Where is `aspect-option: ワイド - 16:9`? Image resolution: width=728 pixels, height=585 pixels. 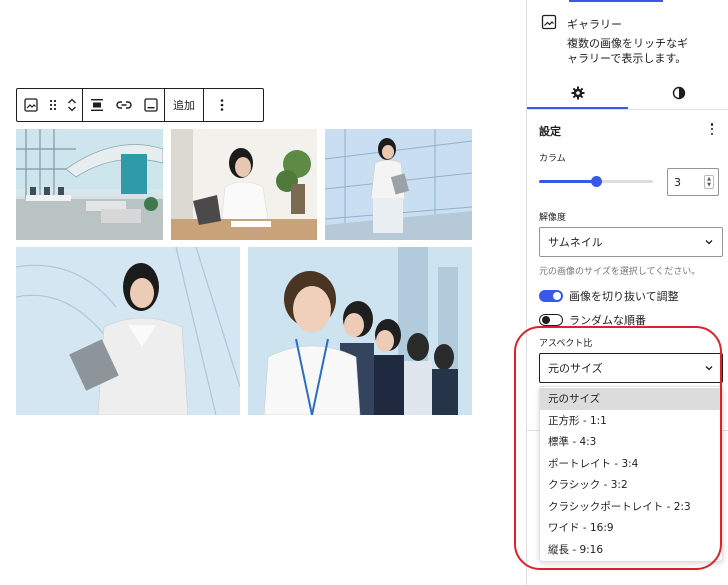 aspect-option: ワイド - 16:9 is located at coordinates (631, 528).